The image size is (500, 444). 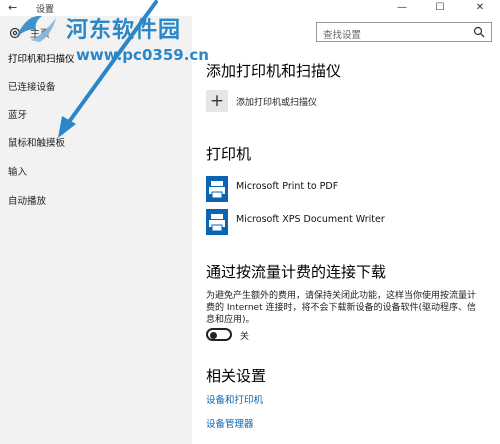 What do you see at coordinates (17, 116) in the screenshot?
I see `sidebar-item-bluetooth: 蓝牙` at bounding box center [17, 116].